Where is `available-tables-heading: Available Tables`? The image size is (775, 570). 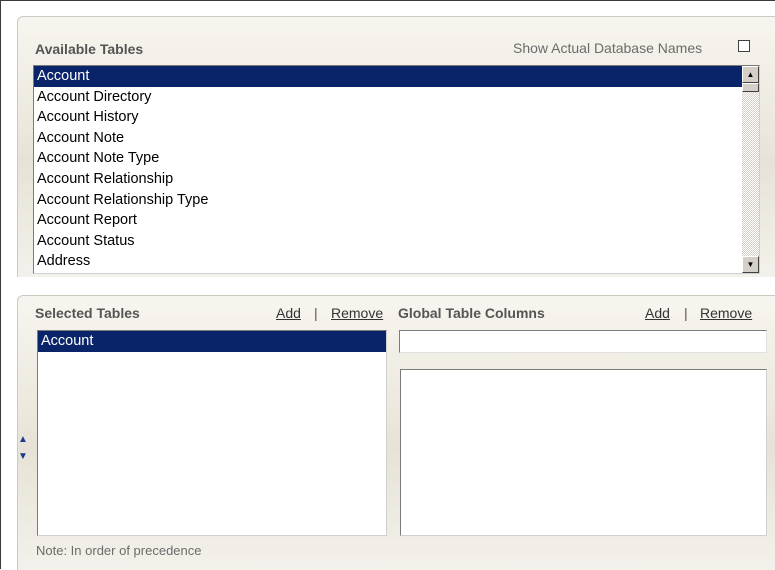
available-tables-heading: Available Tables is located at coordinates (89, 49).